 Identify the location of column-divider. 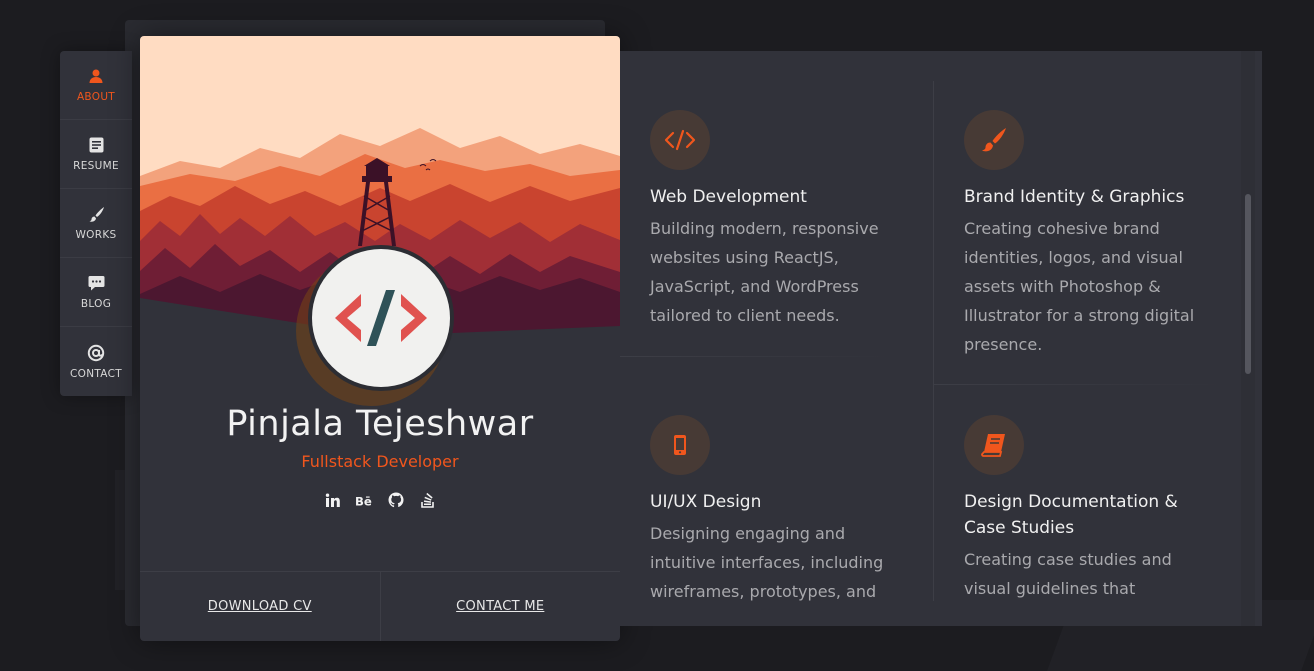
(933, 341).